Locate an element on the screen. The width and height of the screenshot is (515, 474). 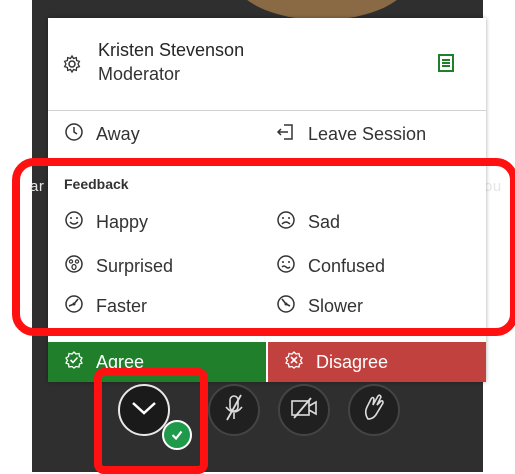
faster-gauge-icon is located at coordinates (74, 306).